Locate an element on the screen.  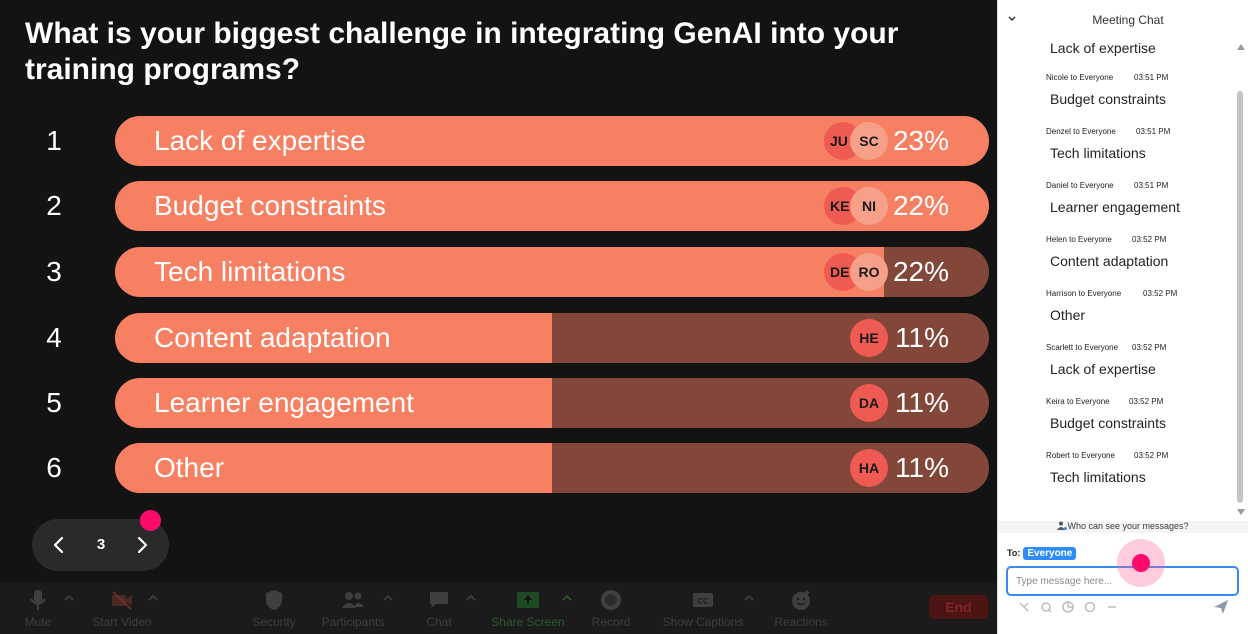
voter-avatar: NI is located at coordinates (869, 206).